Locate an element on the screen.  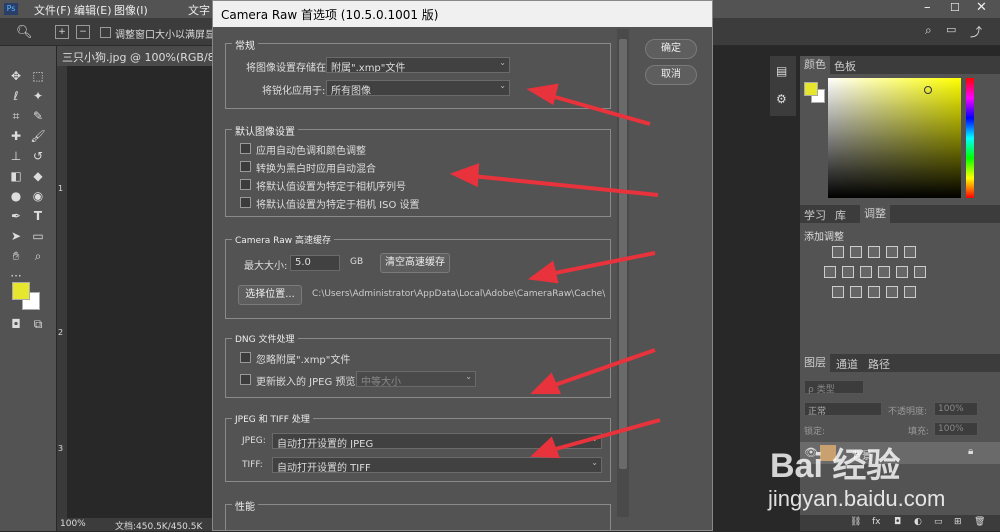
search-icon: ⌕ is located at coordinates (928, 30).